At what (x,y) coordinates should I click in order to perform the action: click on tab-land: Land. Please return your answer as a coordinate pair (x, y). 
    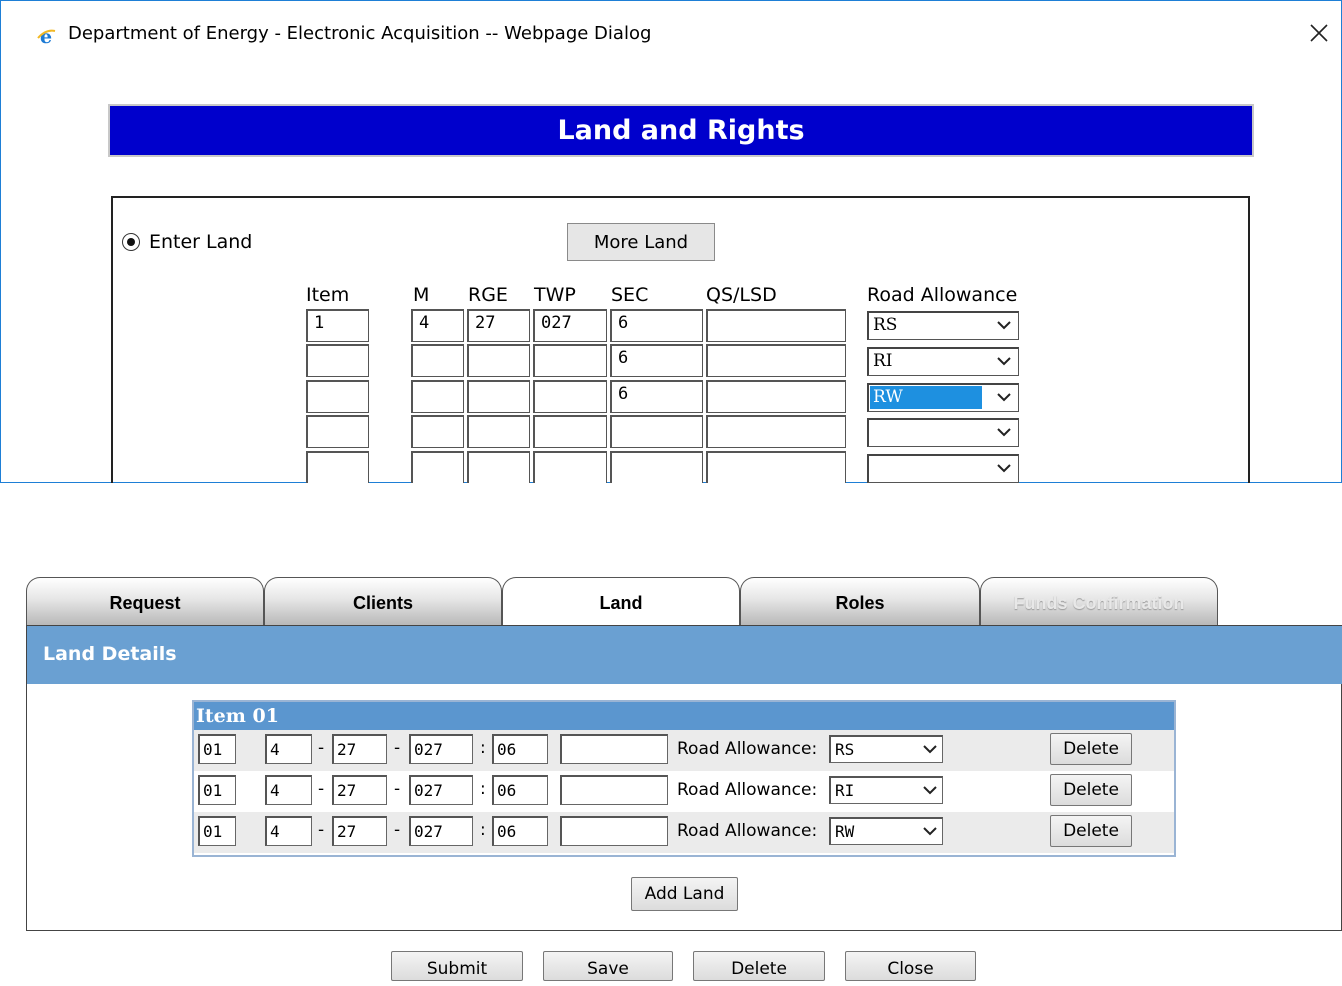
    Looking at the image, I should click on (621, 602).